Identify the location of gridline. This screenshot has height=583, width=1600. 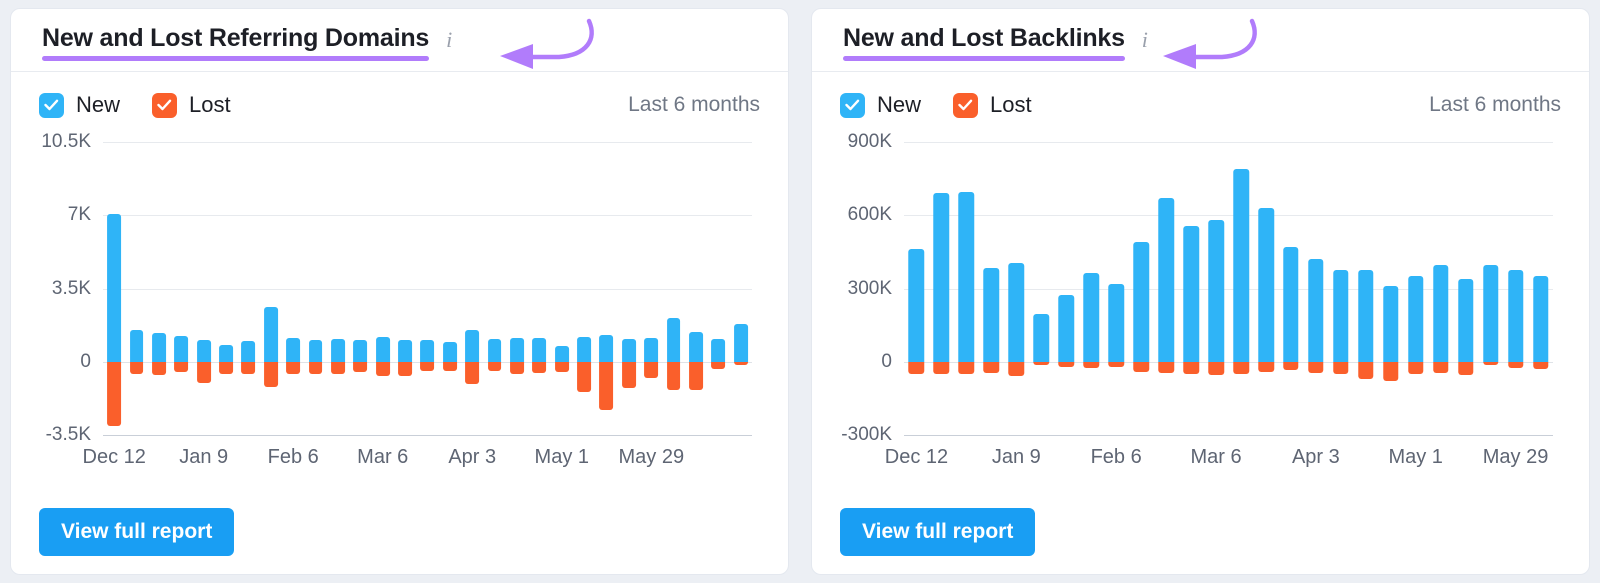
(1228, 435).